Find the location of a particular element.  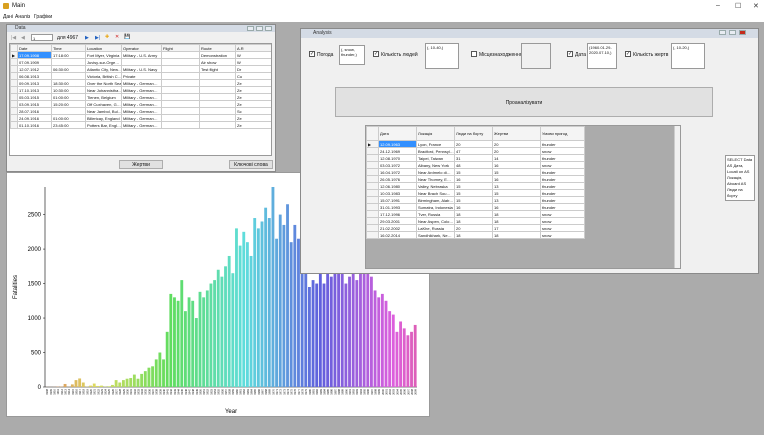

data-cell: Billericay, England is located at coordinates (103, 118).